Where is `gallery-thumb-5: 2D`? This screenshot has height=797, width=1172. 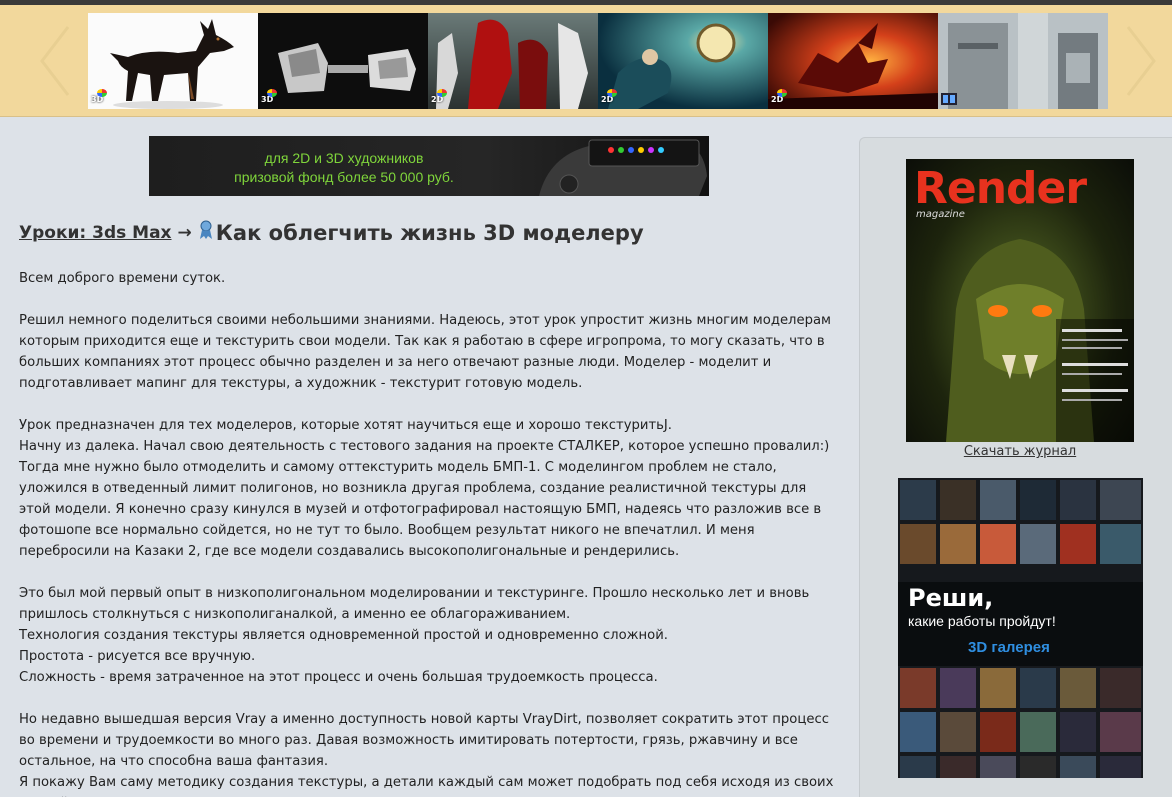
gallery-thumb-5: 2D is located at coordinates (853, 61).